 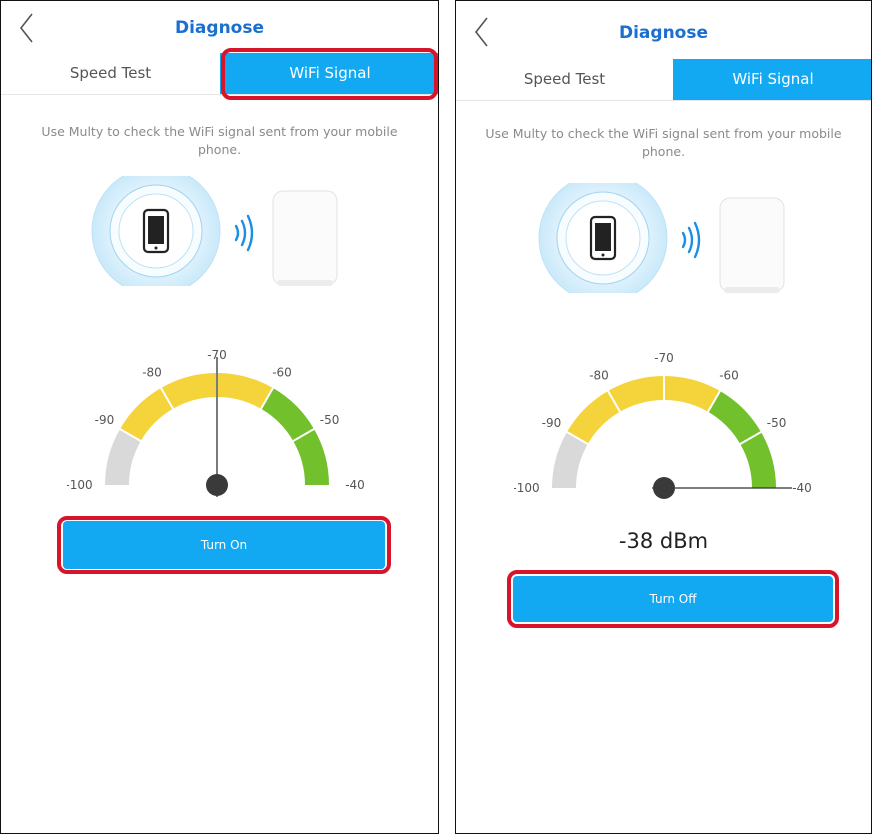 What do you see at coordinates (224, 545) in the screenshot?
I see `highlight-turn-on-button` at bounding box center [224, 545].